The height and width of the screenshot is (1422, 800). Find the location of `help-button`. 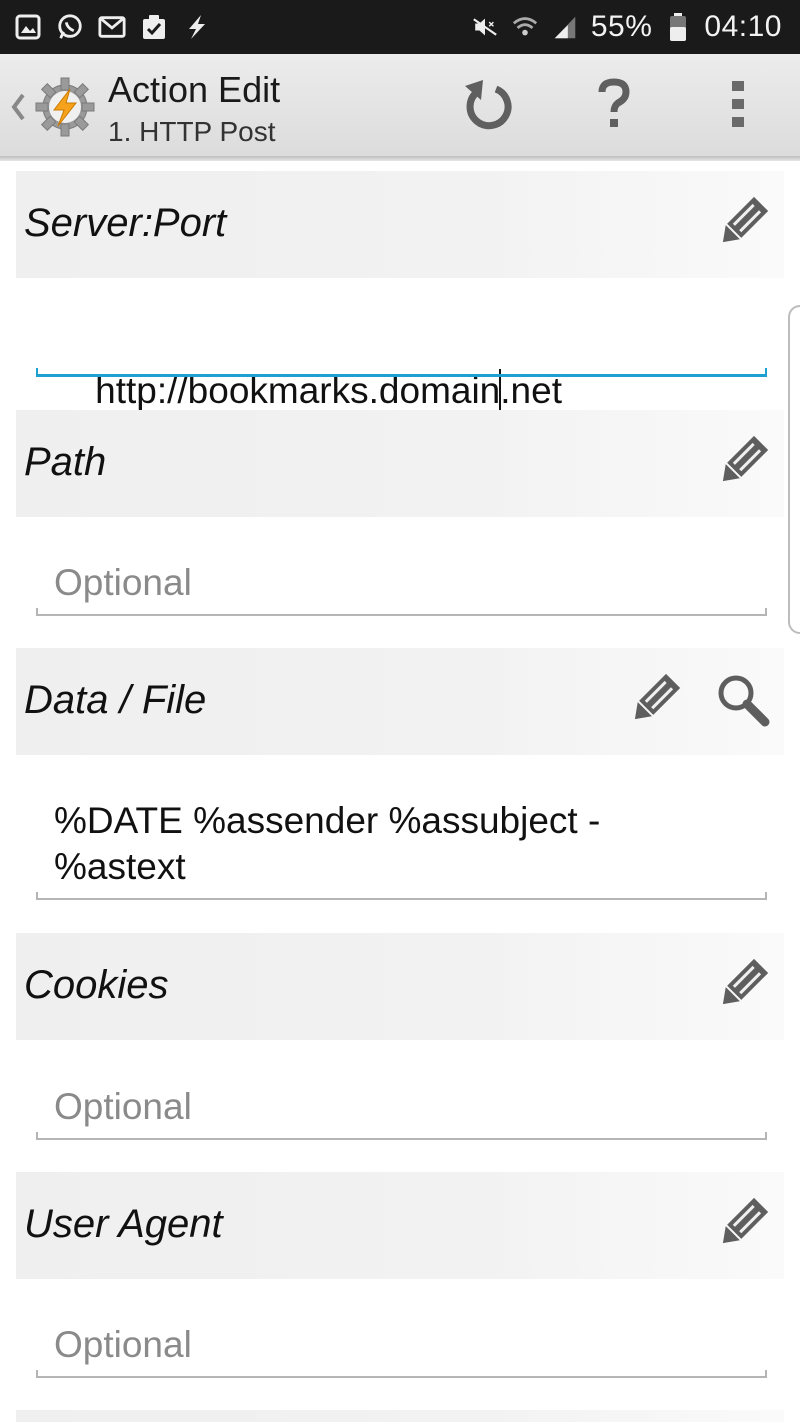

help-button is located at coordinates (614, 106).